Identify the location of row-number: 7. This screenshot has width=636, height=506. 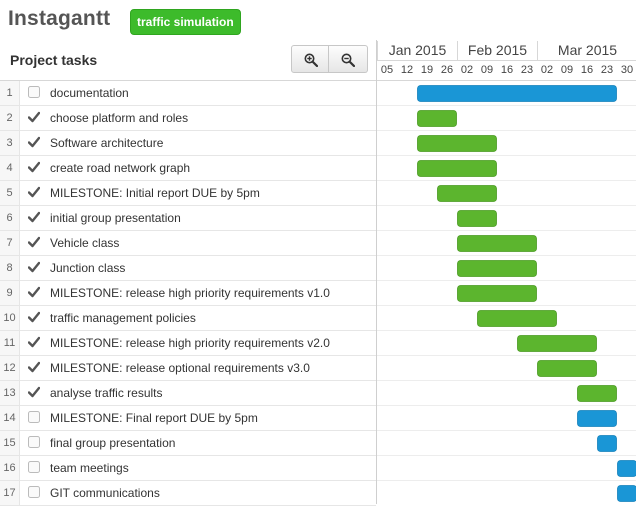
(10, 243).